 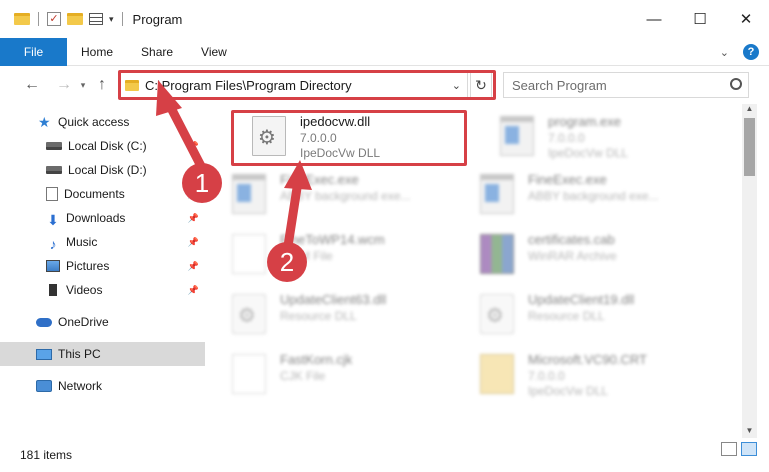 I want to click on sidebar-item-videos: Videos 📌, so click(x=102, y=290).